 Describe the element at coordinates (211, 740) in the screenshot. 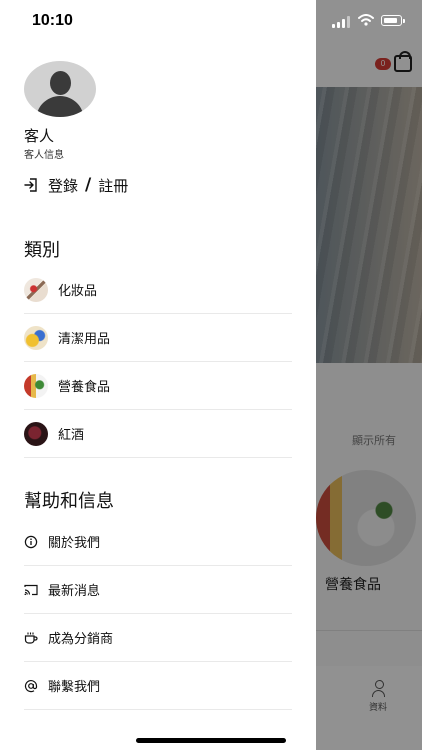

I see `home-indicator` at that location.